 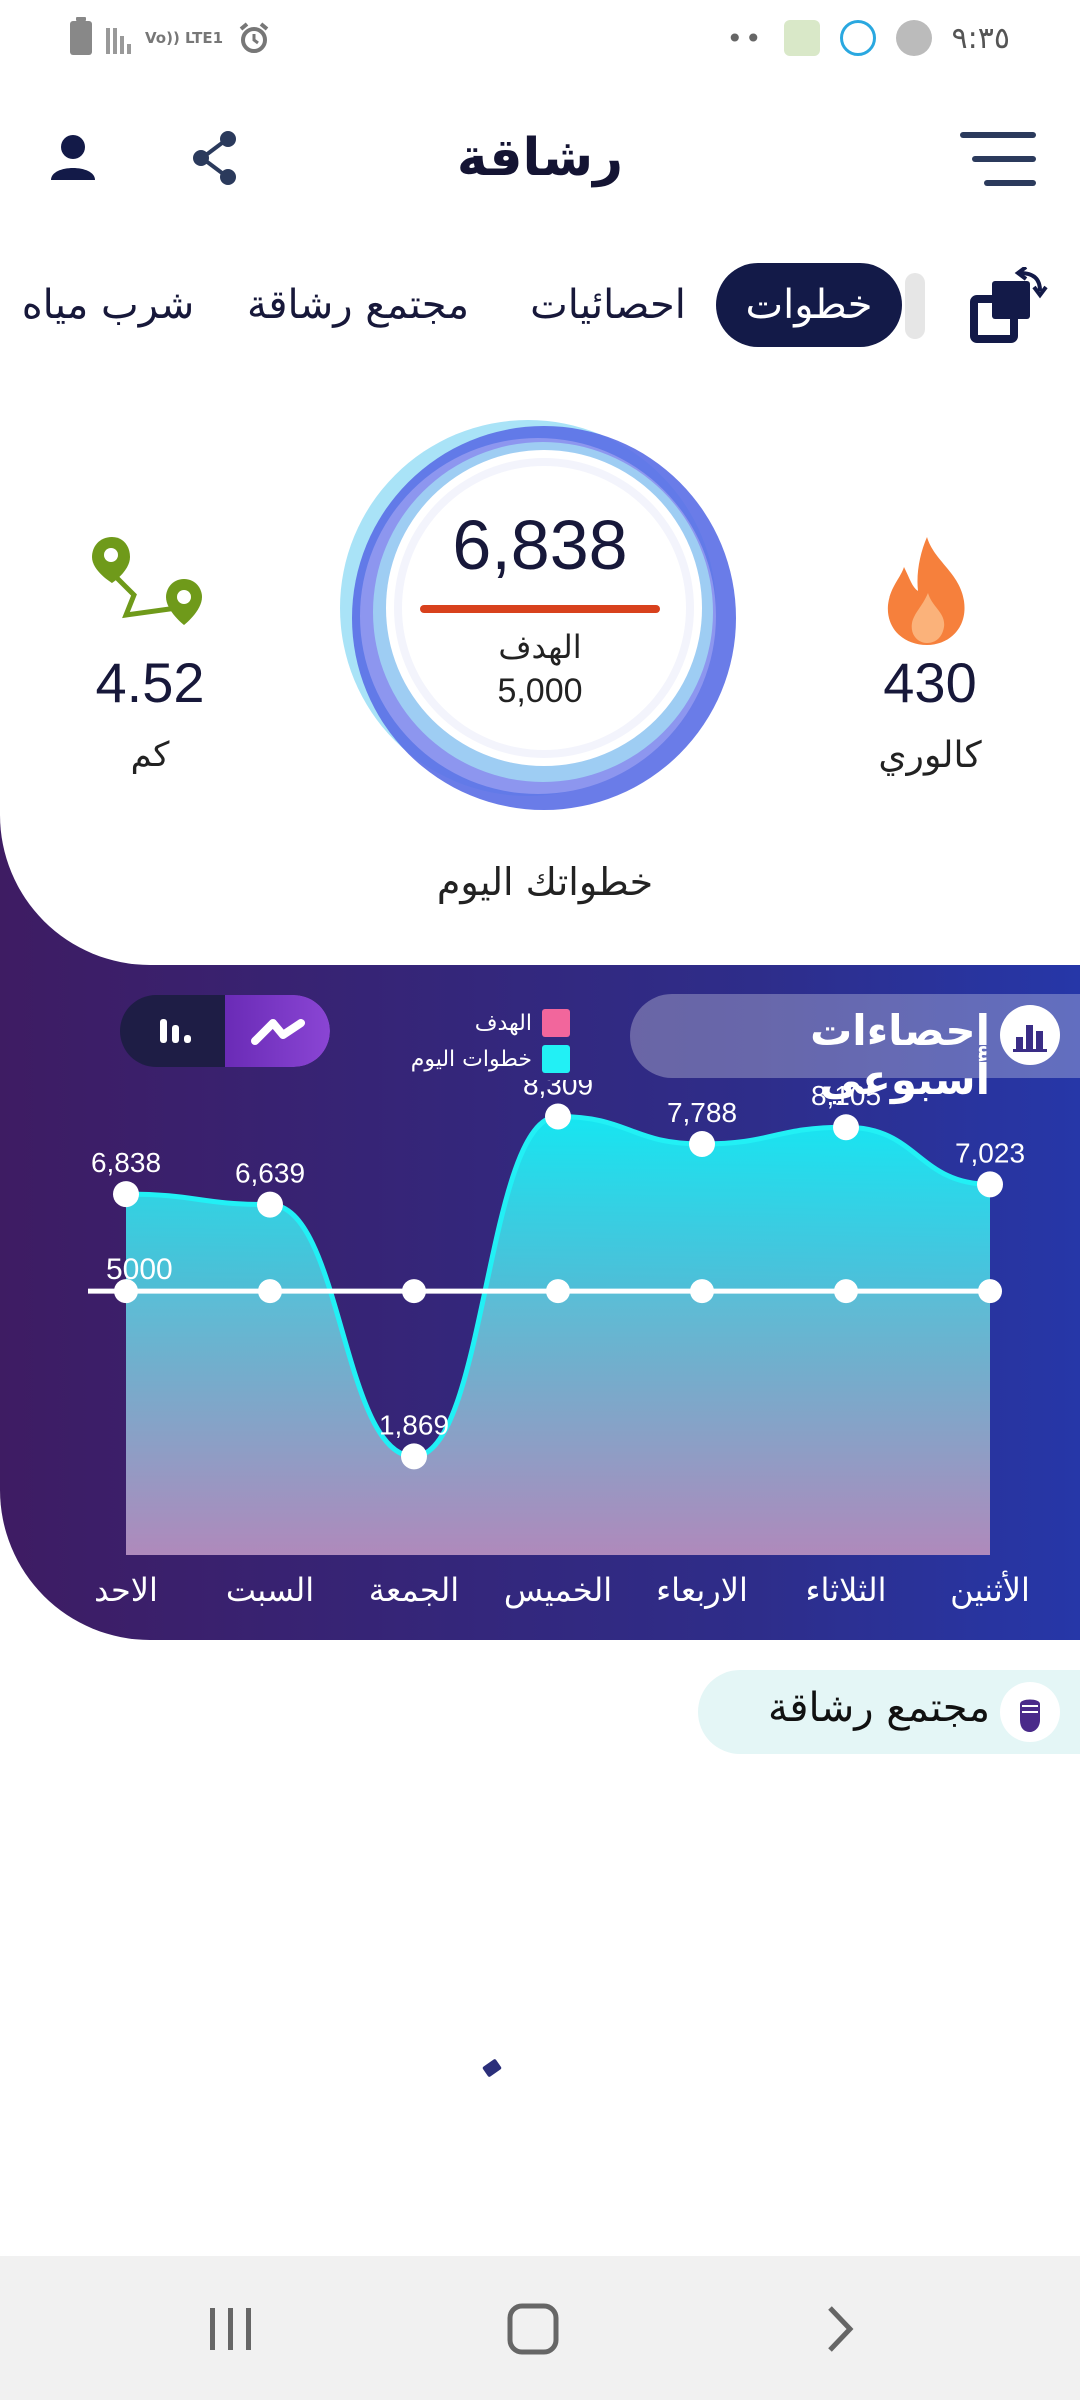 I want to click on distance-unit: كم, so click(x=150, y=755).